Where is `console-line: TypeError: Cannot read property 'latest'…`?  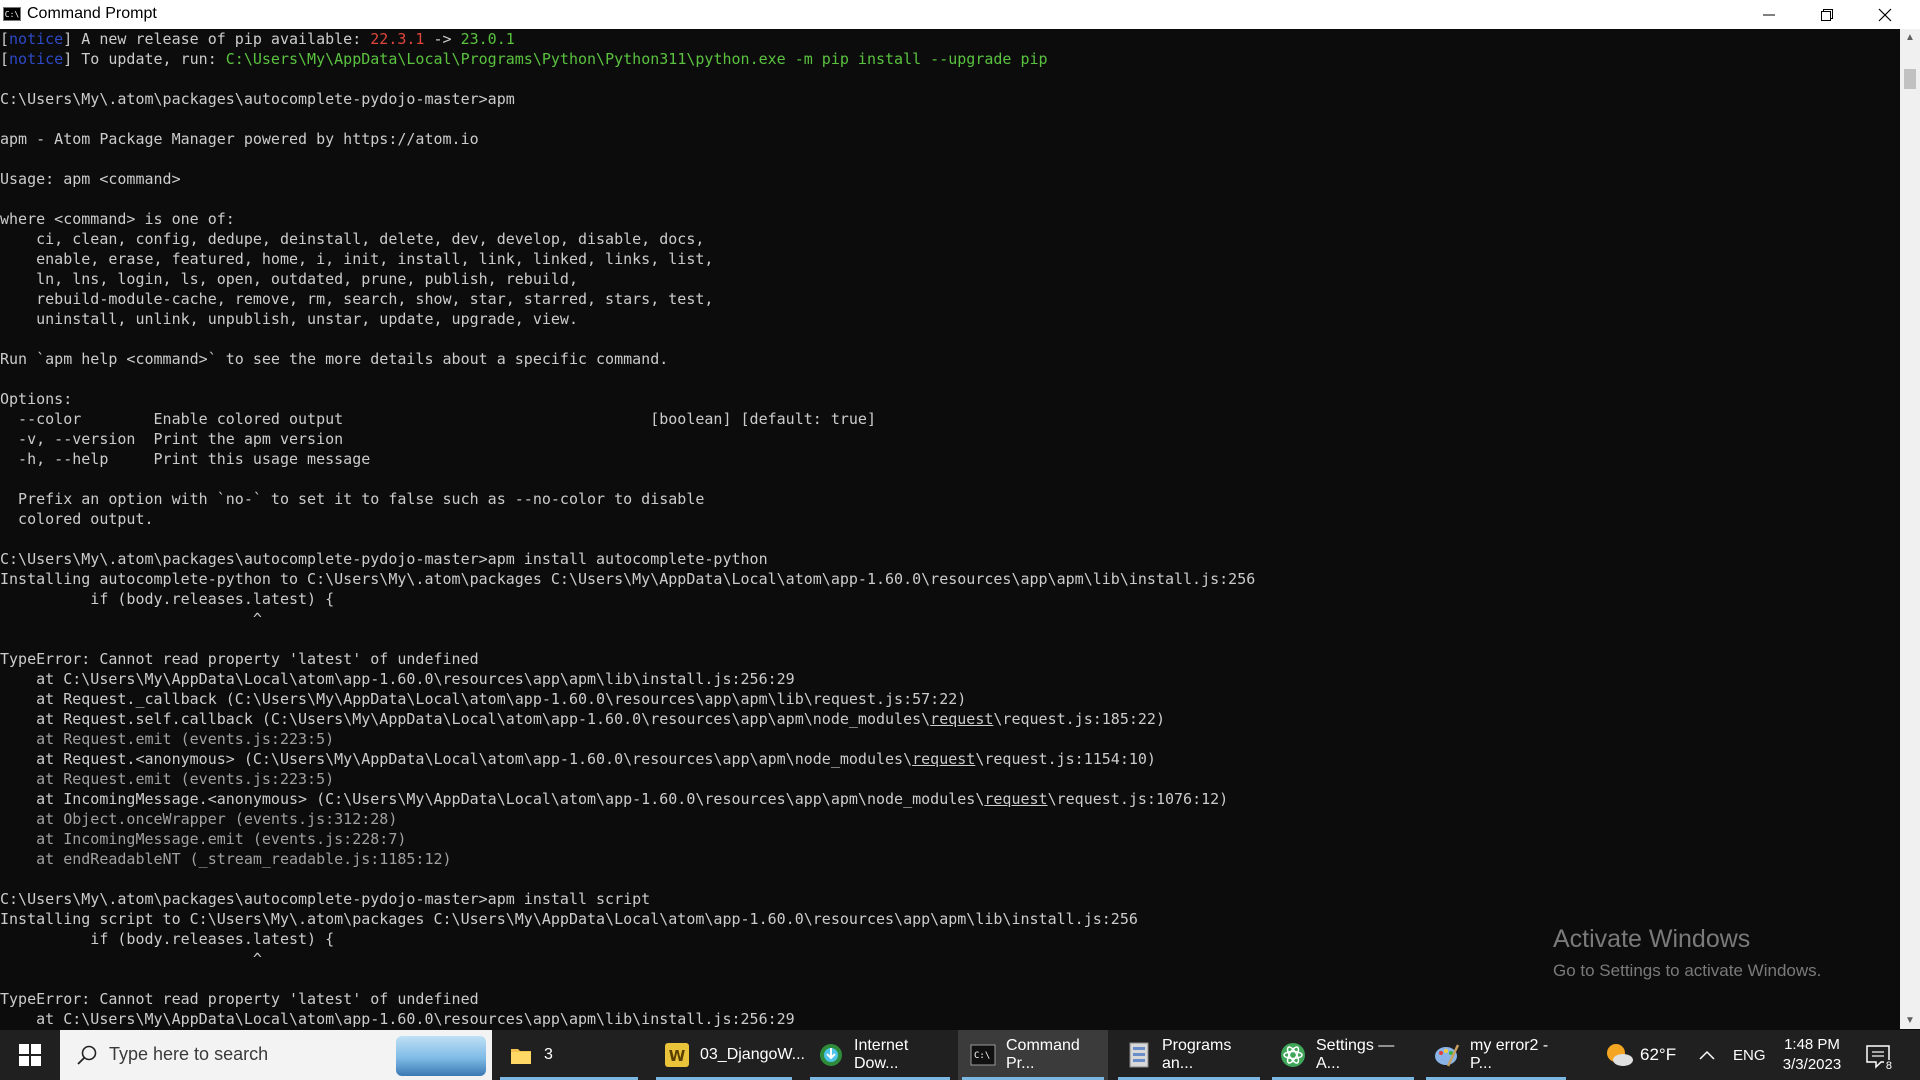
console-line: TypeError: Cannot read property 'latest'… is located at coordinates (950, 659).